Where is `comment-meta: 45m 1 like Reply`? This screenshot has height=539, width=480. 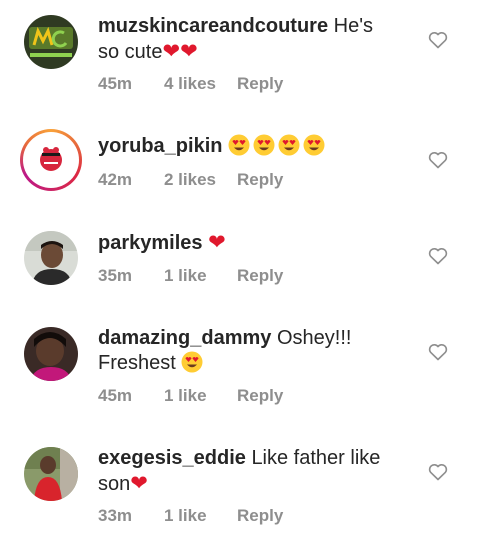 comment-meta: 45m 1 like Reply is located at coordinates (190, 396).